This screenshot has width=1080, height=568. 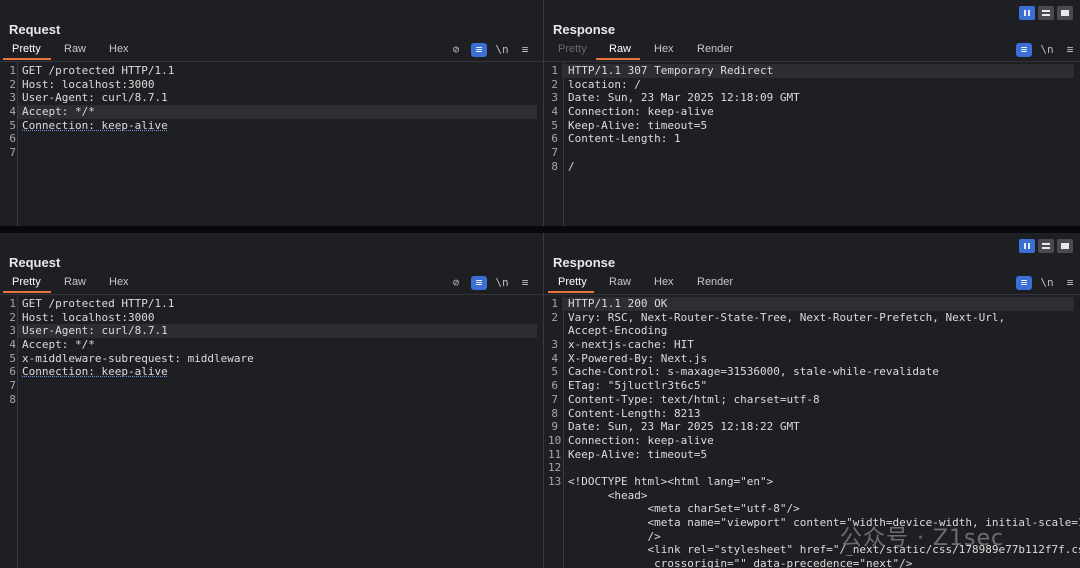 What do you see at coordinates (88, 125) in the screenshot?
I see `code-line: 5 Connection: keep-alive` at bounding box center [88, 125].